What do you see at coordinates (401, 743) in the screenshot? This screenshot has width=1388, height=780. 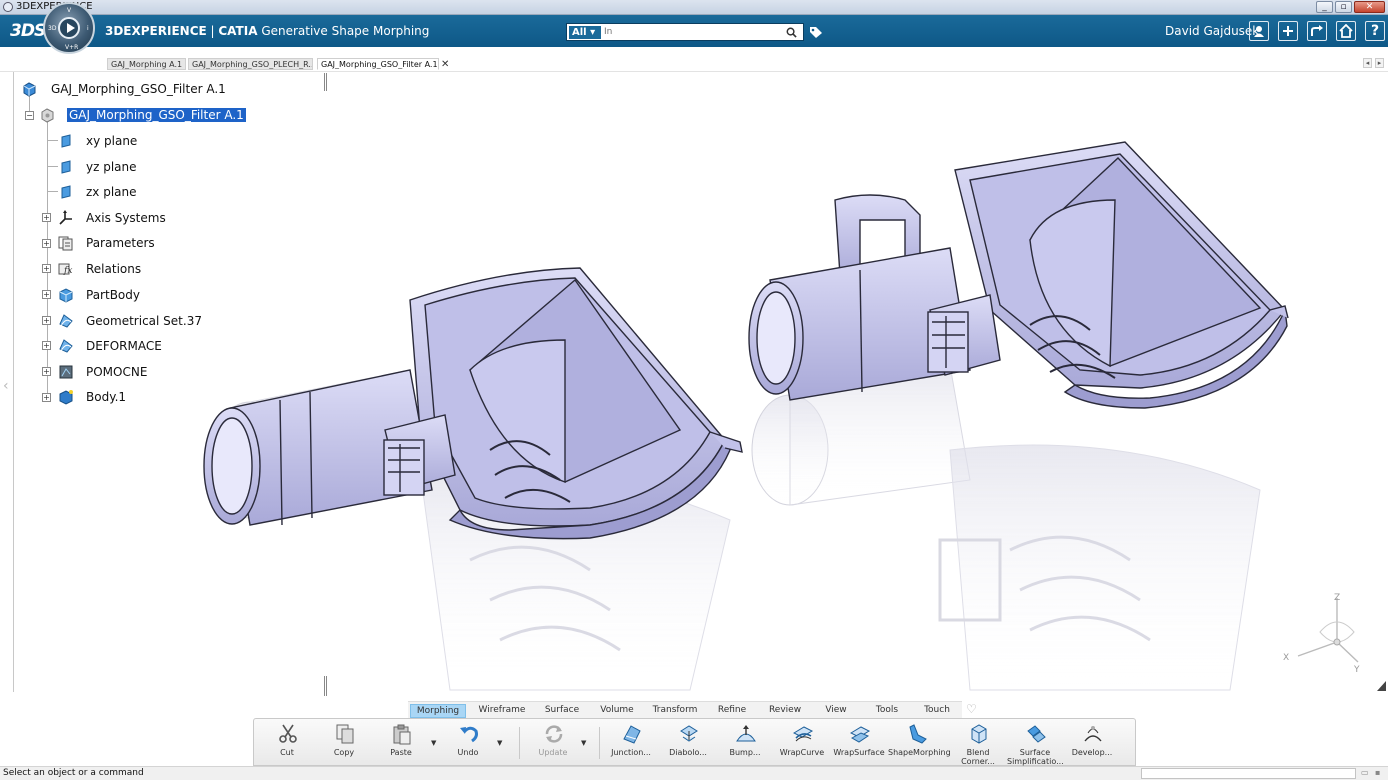 I see `paste-button: Paste` at bounding box center [401, 743].